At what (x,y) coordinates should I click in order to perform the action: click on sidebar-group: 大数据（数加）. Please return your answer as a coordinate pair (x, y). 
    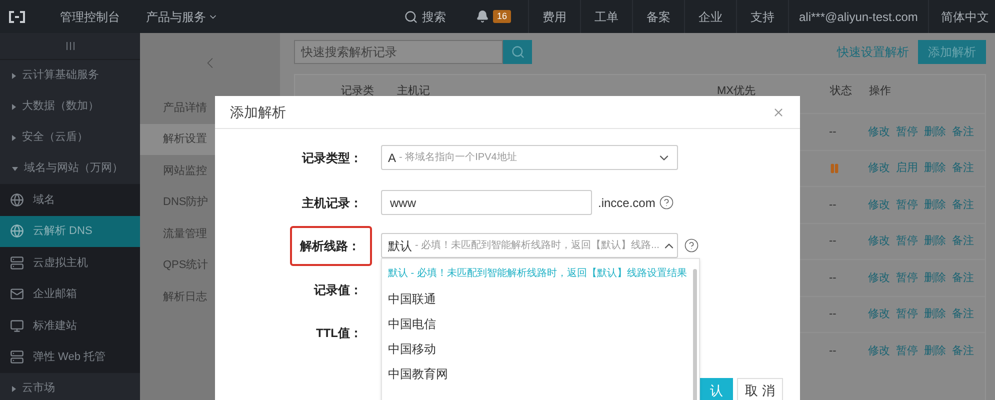
    Looking at the image, I should click on (70, 106).